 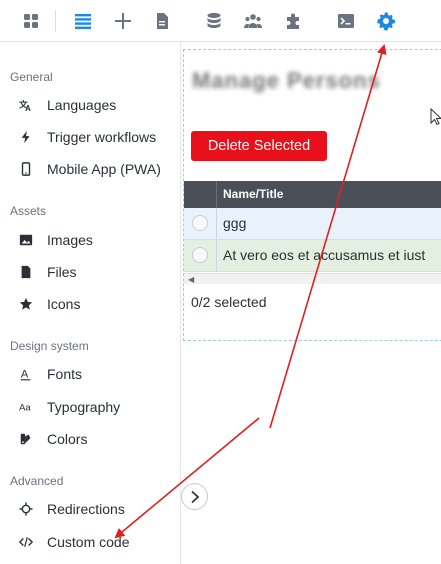 What do you see at coordinates (214, 21) in the screenshot?
I see `database-icon` at bounding box center [214, 21].